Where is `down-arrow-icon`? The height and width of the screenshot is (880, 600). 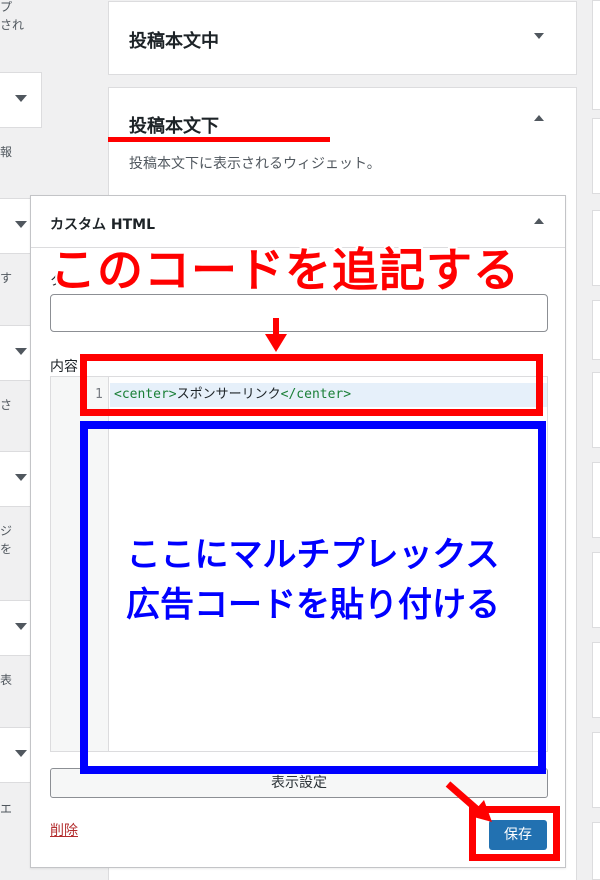 down-arrow-icon is located at coordinates (276, 335).